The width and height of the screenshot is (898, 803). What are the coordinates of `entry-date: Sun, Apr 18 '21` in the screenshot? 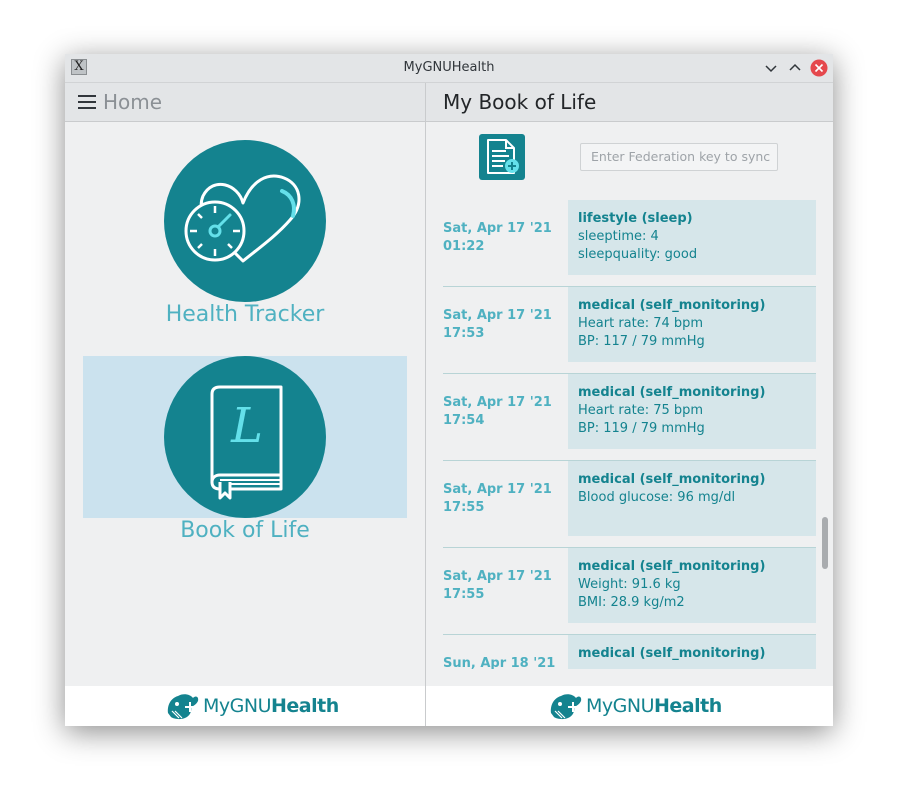 It's located at (499, 662).